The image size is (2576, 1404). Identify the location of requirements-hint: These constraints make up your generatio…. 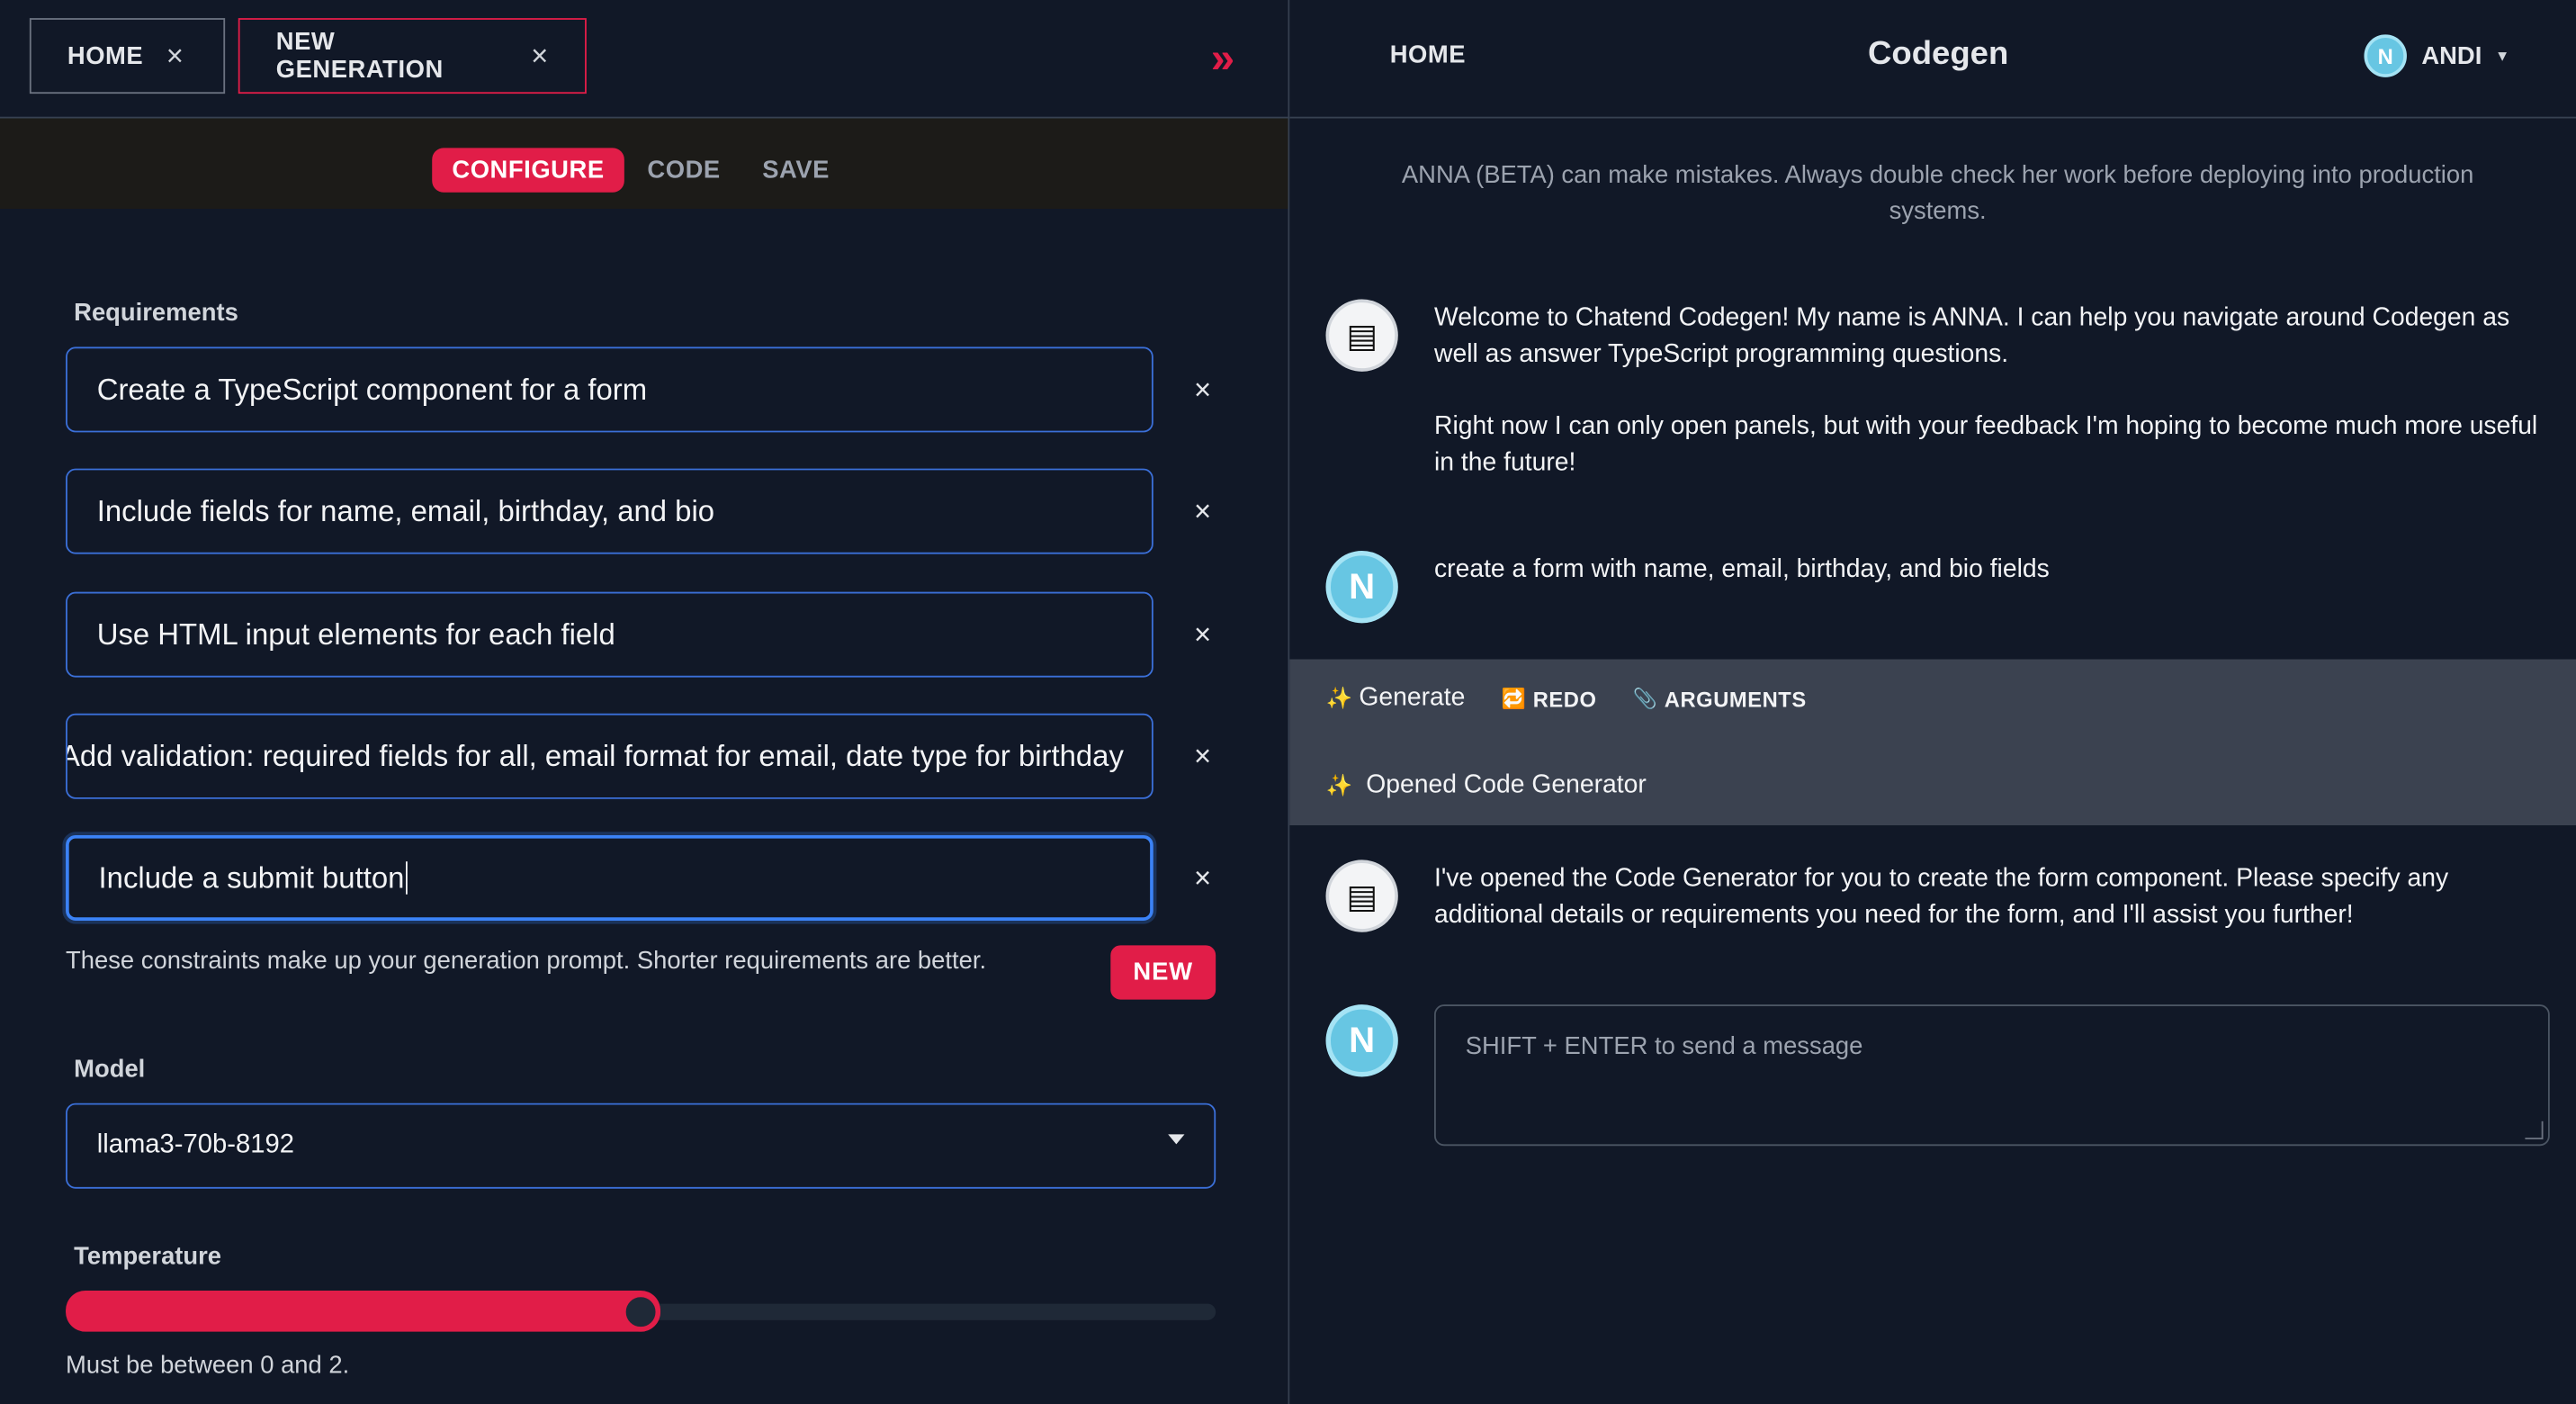
(526, 962).